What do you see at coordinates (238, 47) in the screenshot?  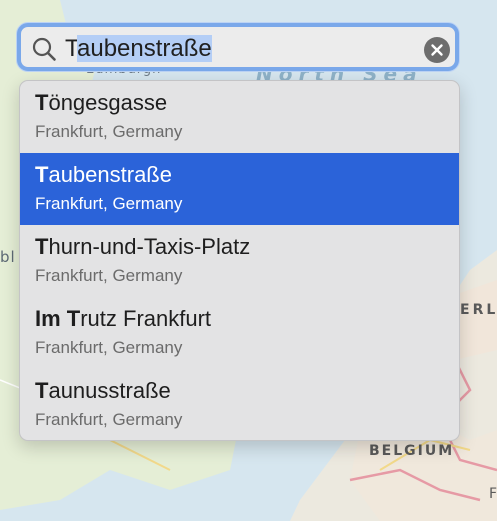 I see `search-box: Taubenstraße` at bounding box center [238, 47].